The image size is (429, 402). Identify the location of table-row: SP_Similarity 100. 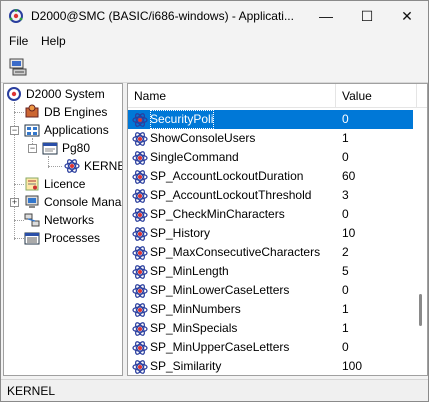
(270, 366).